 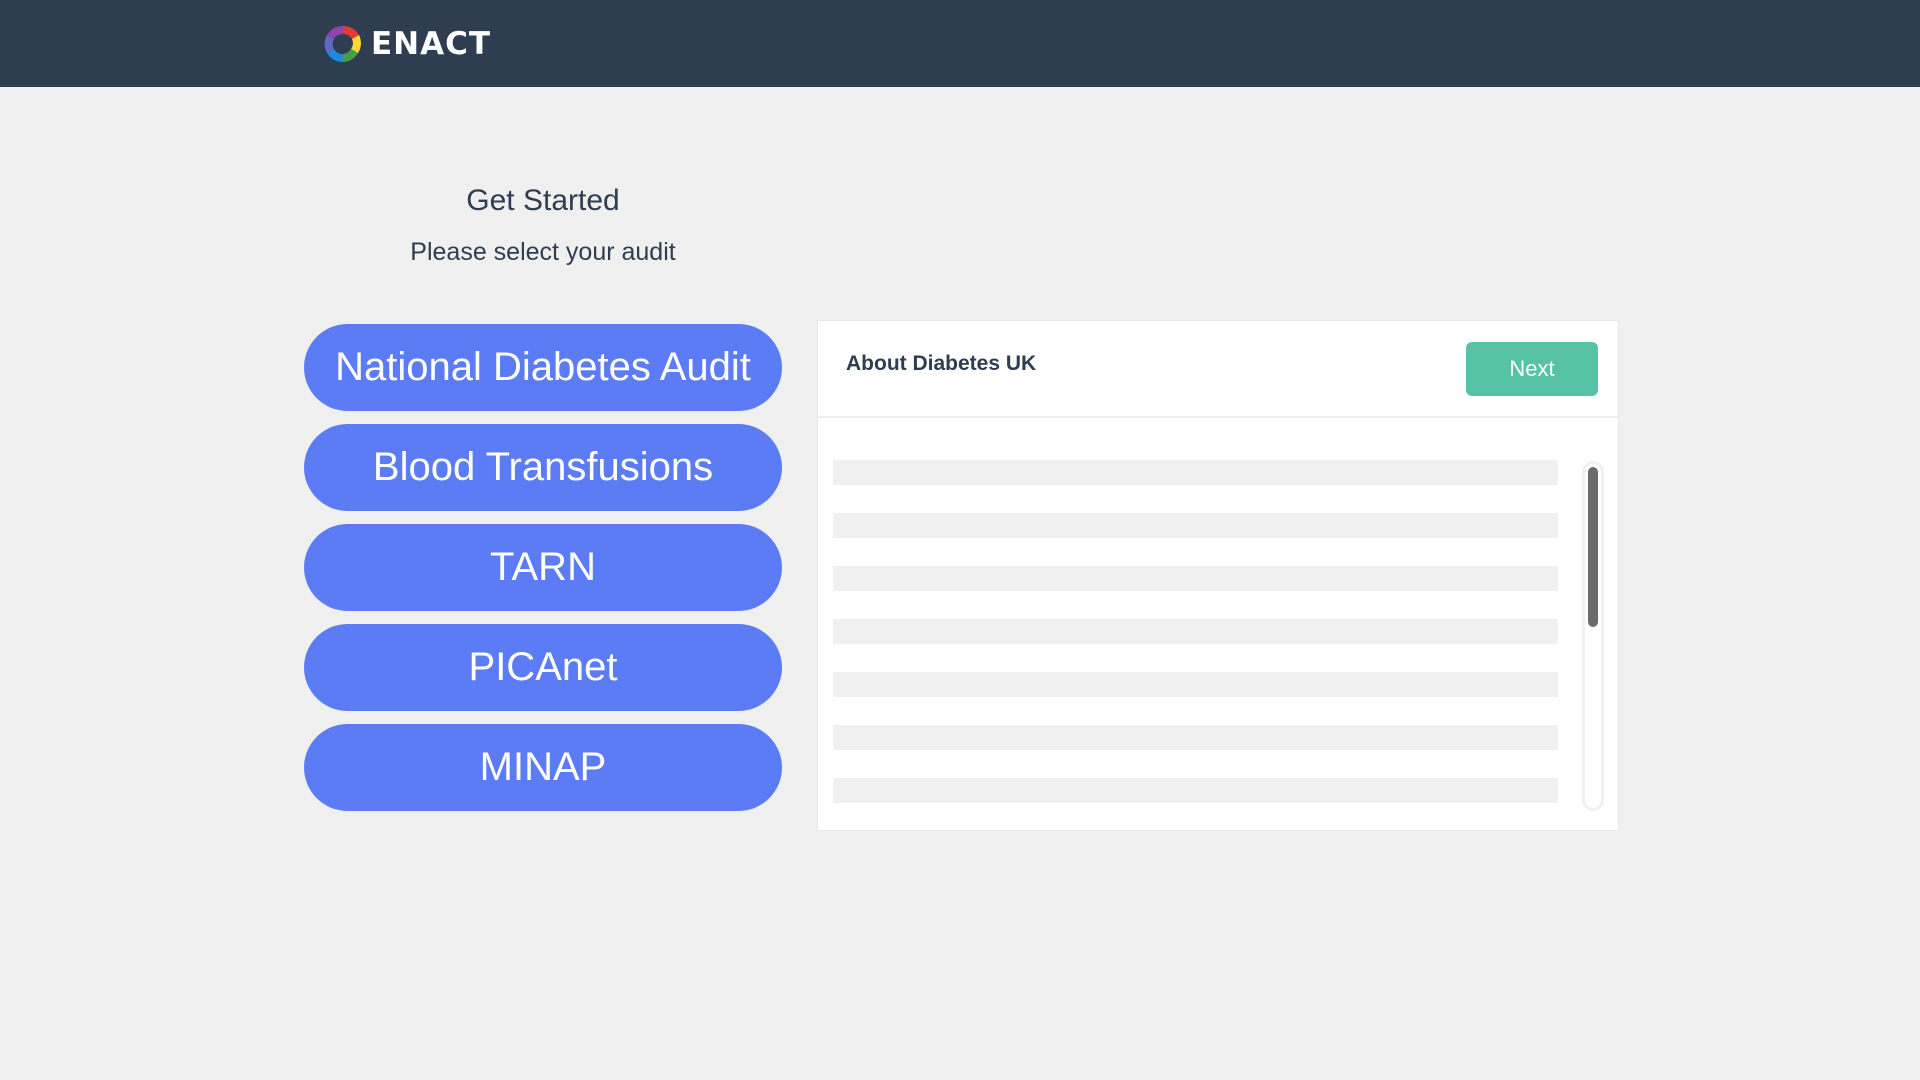 What do you see at coordinates (1195, 645) in the screenshot?
I see `content-loading-placeholder` at bounding box center [1195, 645].